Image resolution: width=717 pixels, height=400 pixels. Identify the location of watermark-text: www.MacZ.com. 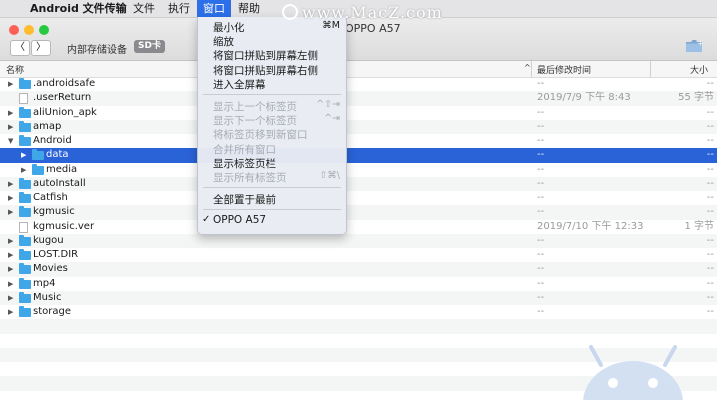
(372, 12).